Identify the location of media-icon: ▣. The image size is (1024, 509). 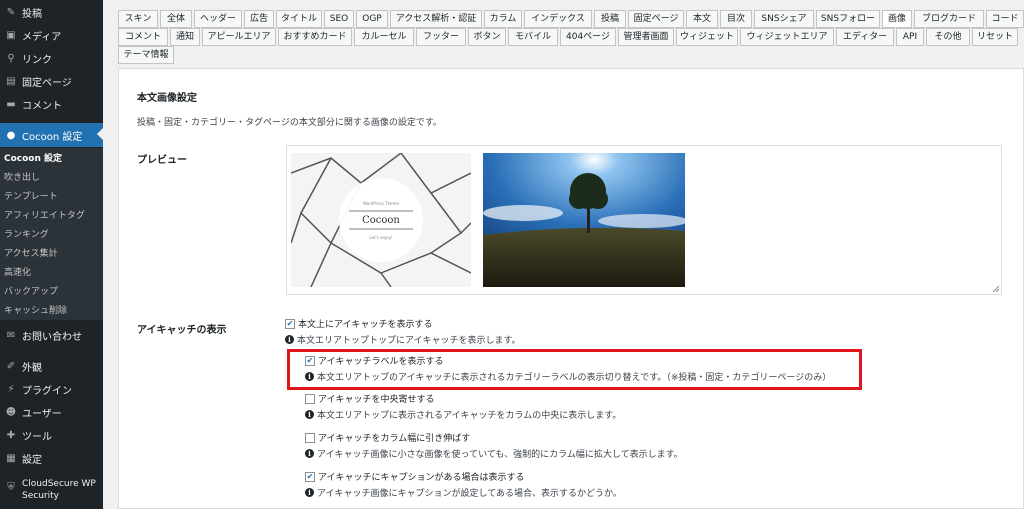
(11, 35).